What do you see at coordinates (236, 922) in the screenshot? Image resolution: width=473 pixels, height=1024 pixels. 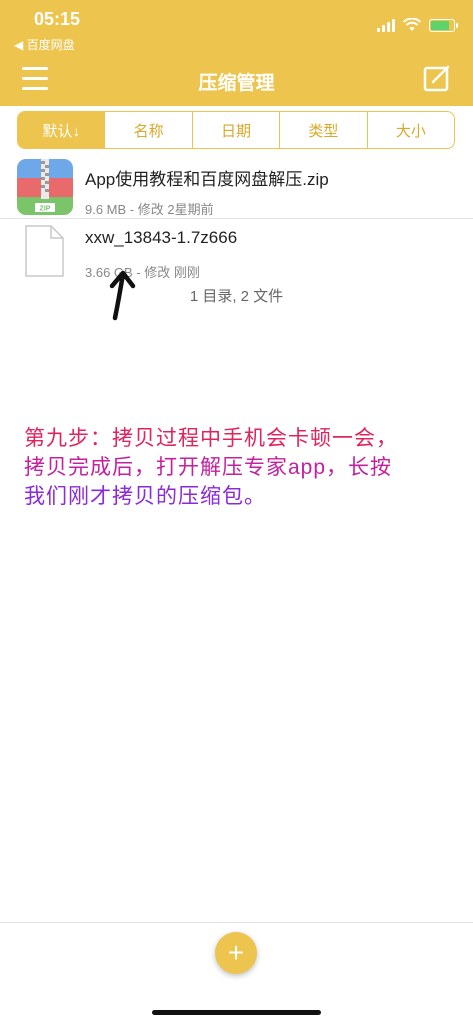 I see `bottom-divider` at bounding box center [236, 922].